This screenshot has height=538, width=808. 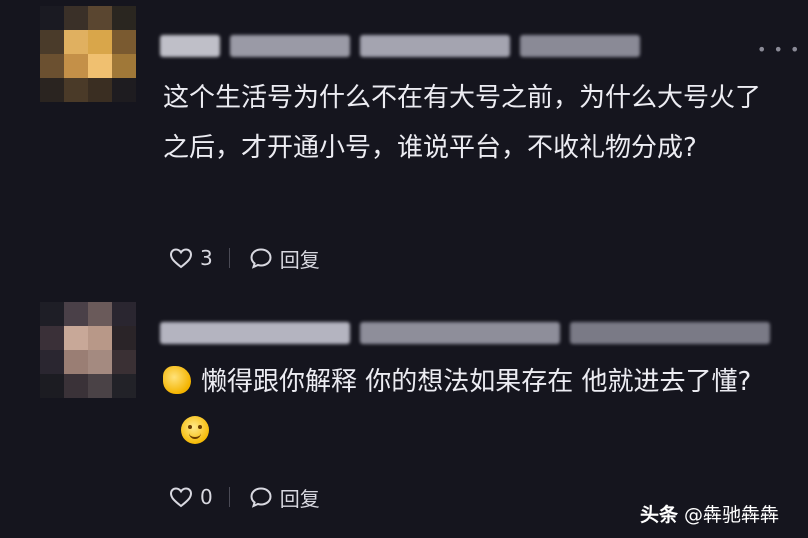 I want to click on like-count: 3, so click(x=206, y=258).